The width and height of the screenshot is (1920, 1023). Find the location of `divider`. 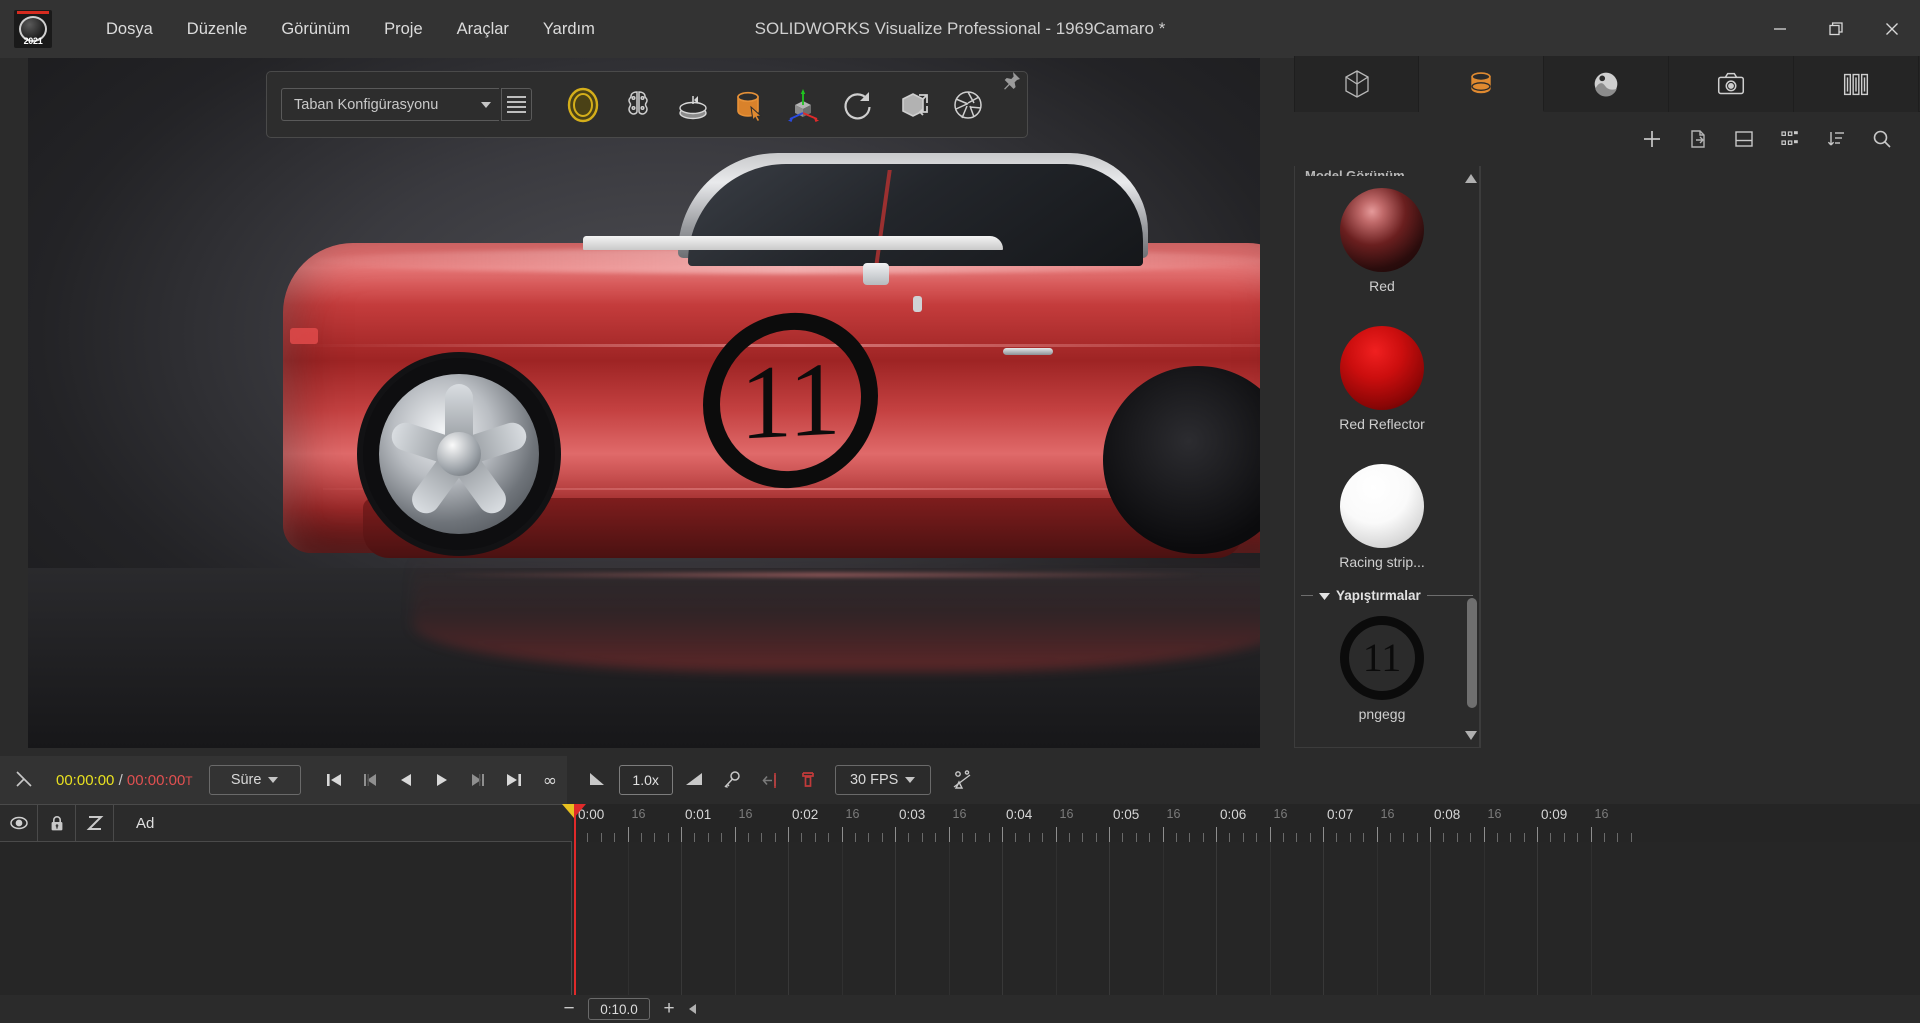

divider is located at coordinates (1307, 595).